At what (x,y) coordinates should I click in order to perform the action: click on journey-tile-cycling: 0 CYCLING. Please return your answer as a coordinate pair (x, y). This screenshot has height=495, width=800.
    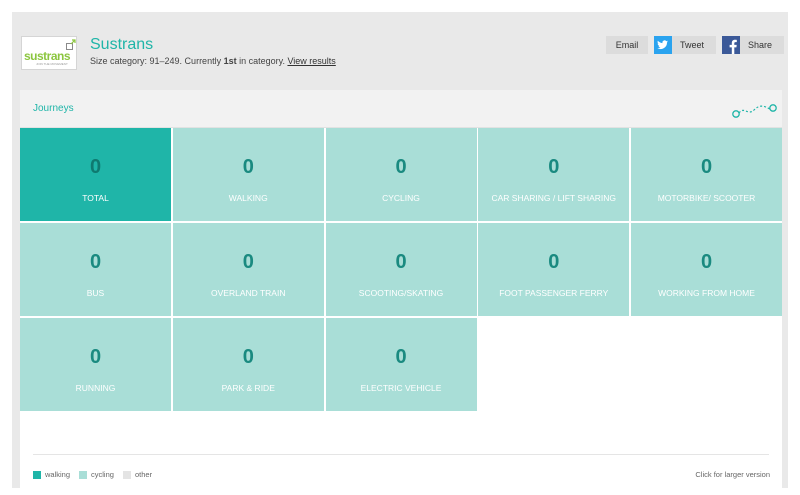
    Looking at the image, I should click on (401, 174).